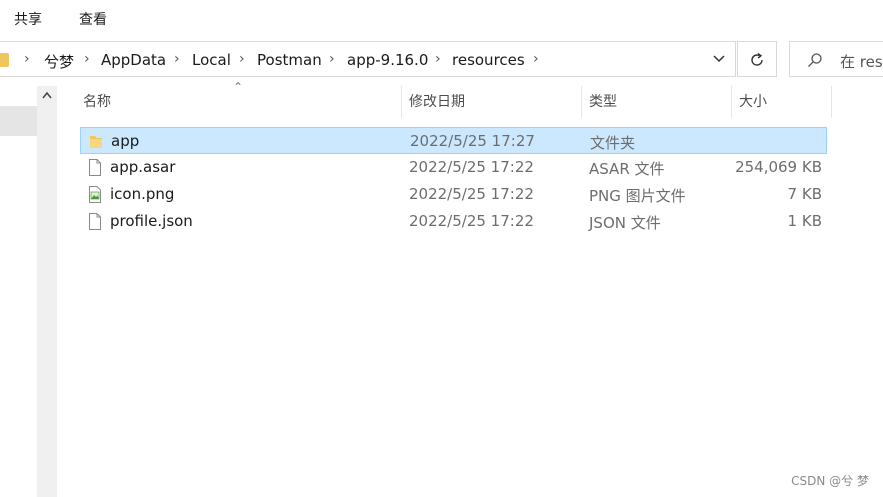 This screenshot has height=497, width=883. I want to click on breadcrumb-item-user: 兮梦, so click(59, 61).